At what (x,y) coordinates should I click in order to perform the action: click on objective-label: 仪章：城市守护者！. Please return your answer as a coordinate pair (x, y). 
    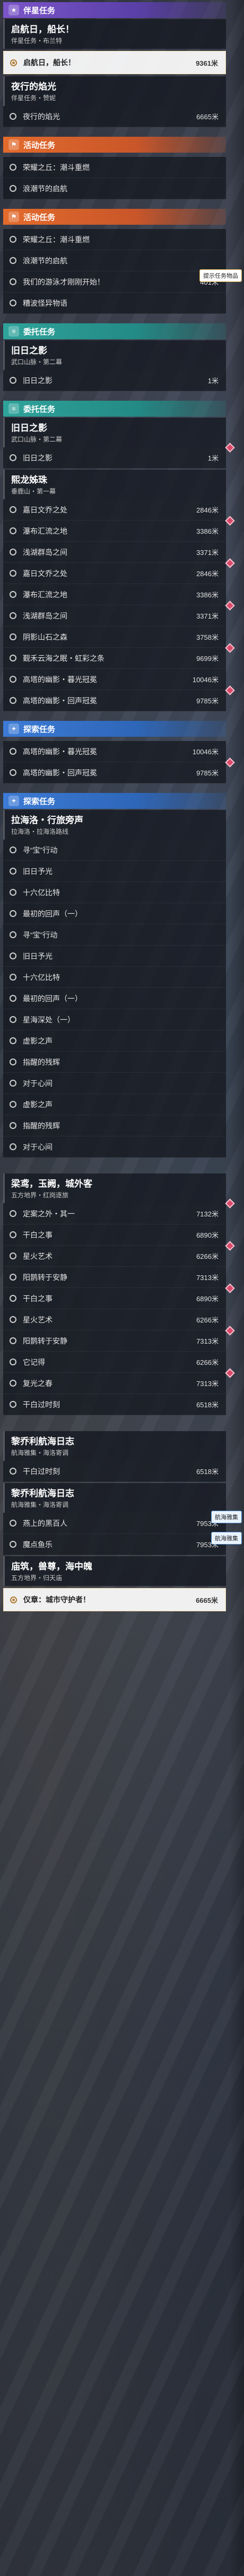
    Looking at the image, I should click on (57, 1599).